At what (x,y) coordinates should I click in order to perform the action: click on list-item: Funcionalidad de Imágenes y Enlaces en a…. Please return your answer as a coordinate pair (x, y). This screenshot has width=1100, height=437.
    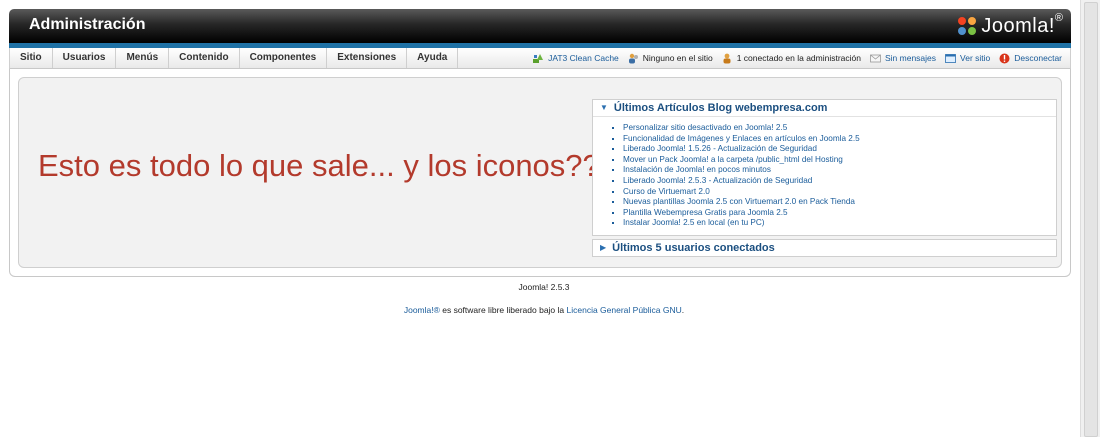
    Looking at the image, I should click on (839, 139).